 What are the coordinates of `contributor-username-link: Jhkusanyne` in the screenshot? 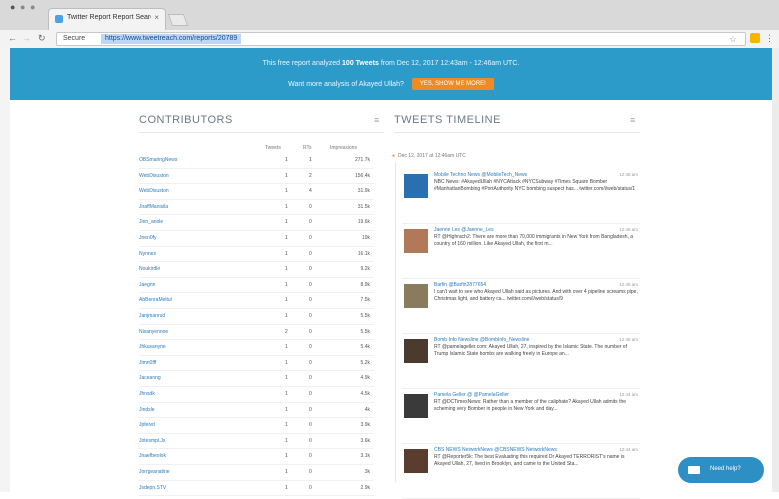 It's located at (152, 347).